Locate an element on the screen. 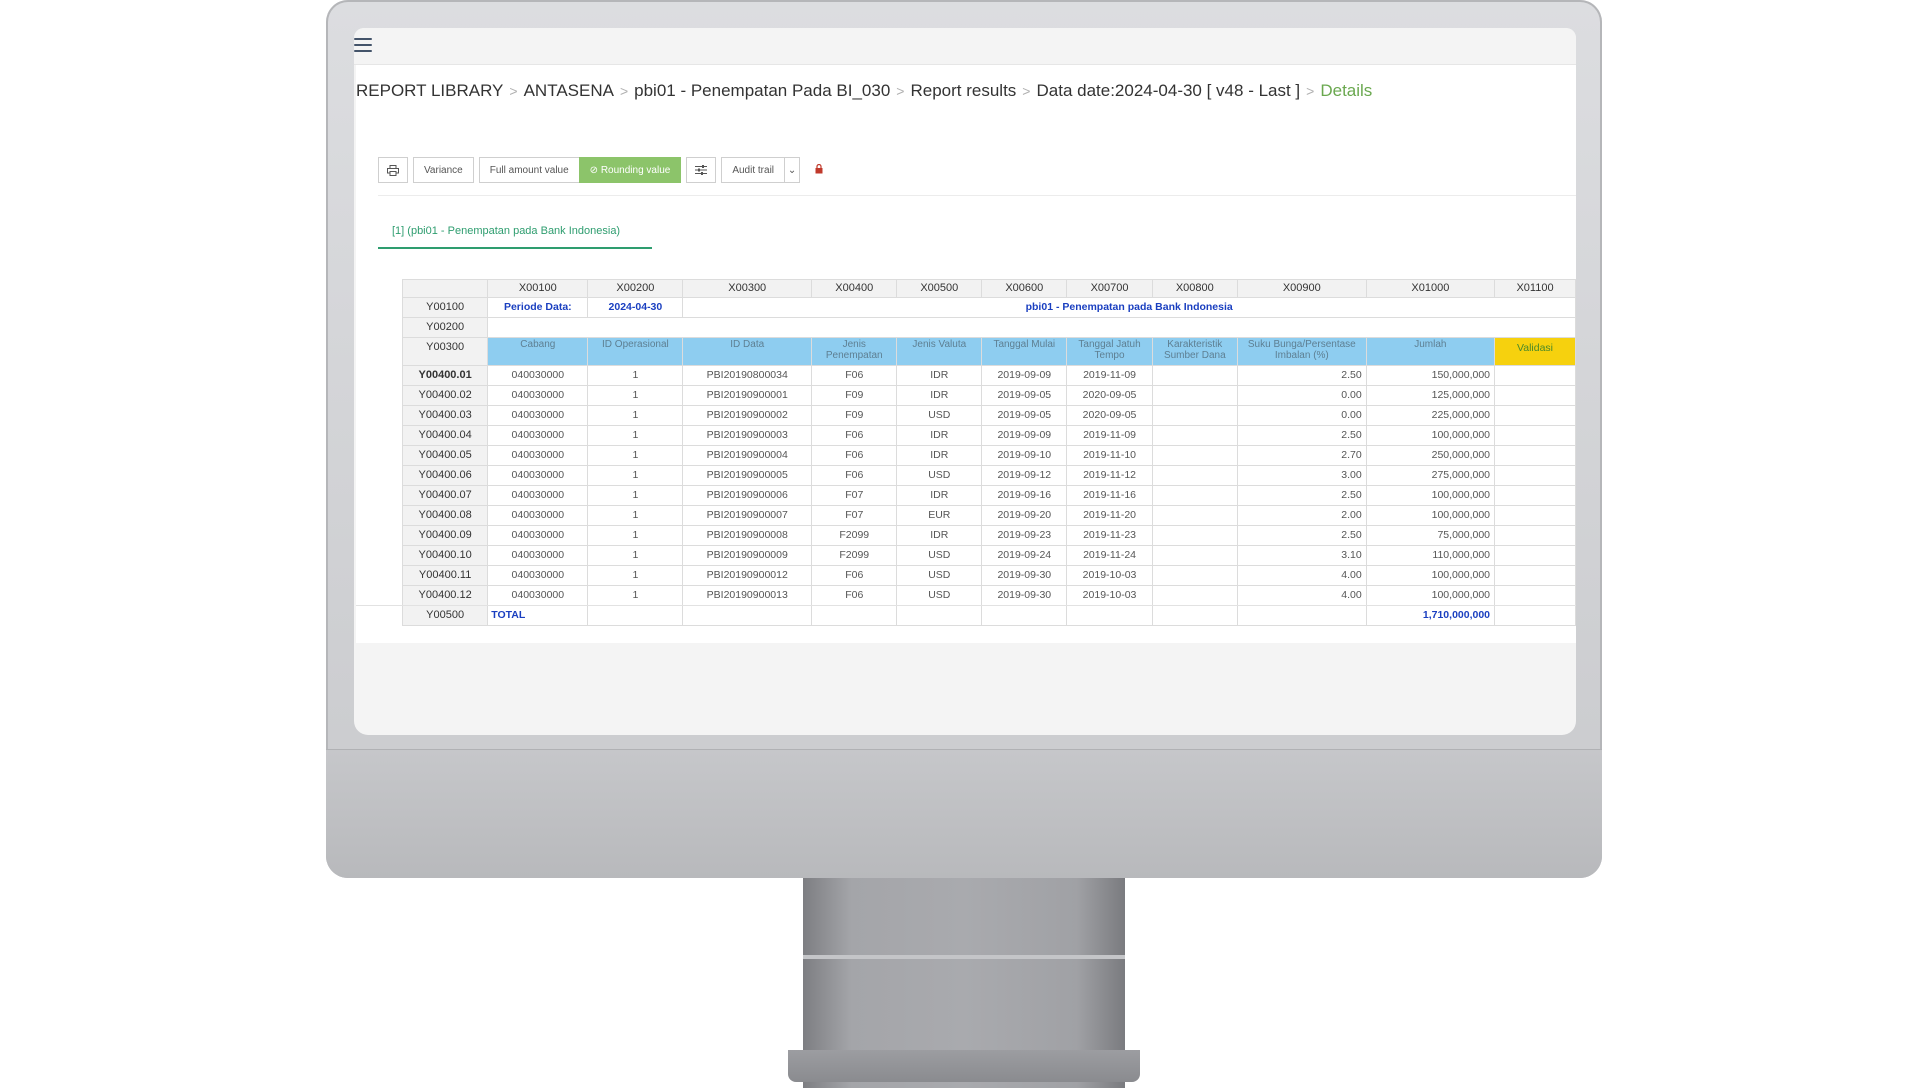 Image resolution: width=1920 pixels, height=1088 pixels. table-cell: EUR is located at coordinates (939, 515).